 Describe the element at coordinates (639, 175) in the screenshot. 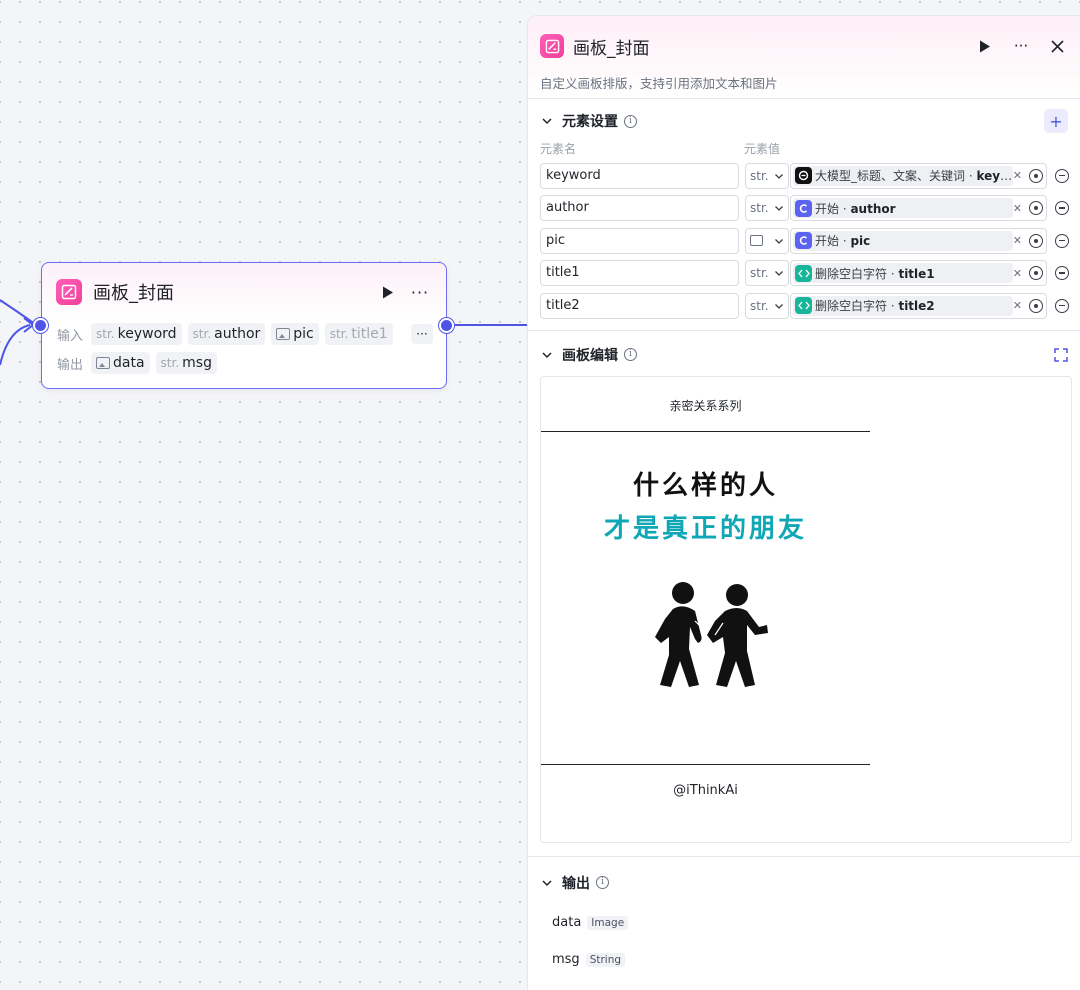

I see `element-name-input: keyword` at that location.